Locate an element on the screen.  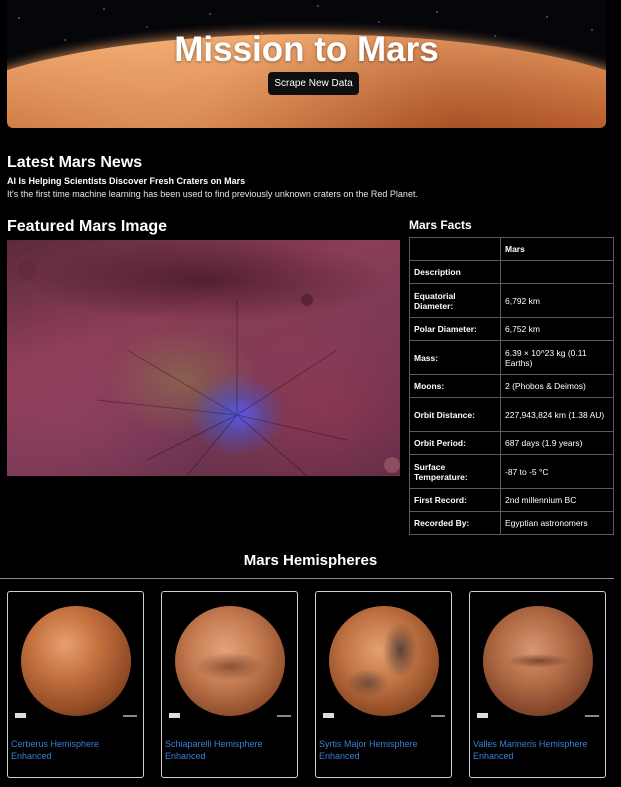
hemisphere-link-cerberus: Cerberus Hemisphere Enhanced is located at coordinates (75, 750).